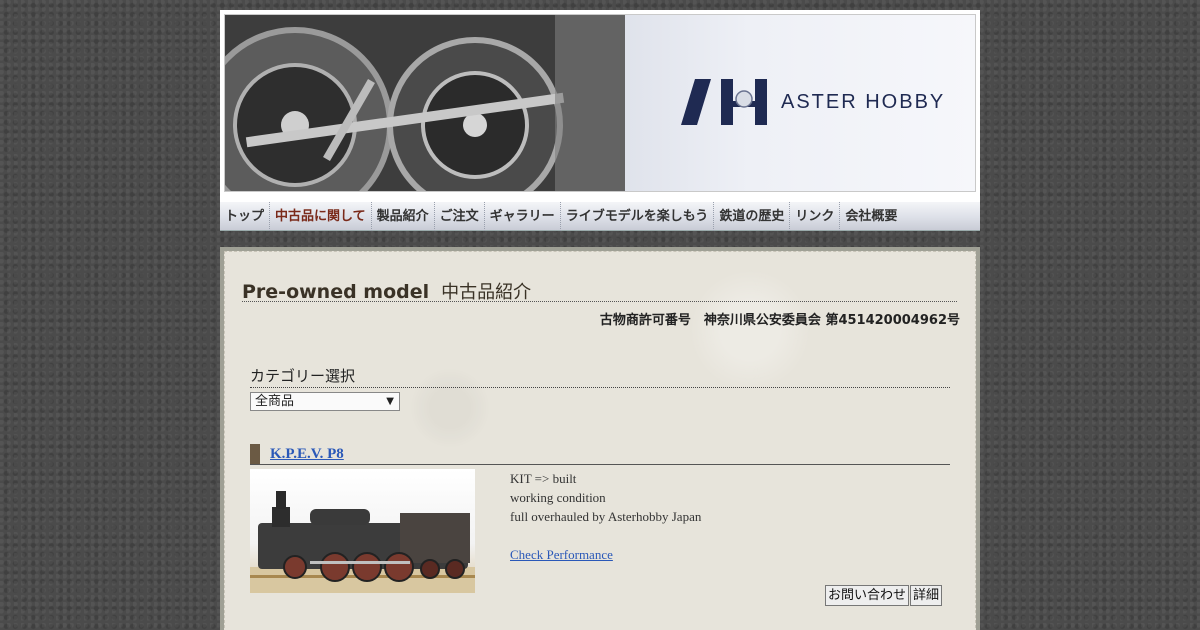 This screenshot has height=630, width=1200. I want to click on locomotive-wheels-image, so click(425, 103).